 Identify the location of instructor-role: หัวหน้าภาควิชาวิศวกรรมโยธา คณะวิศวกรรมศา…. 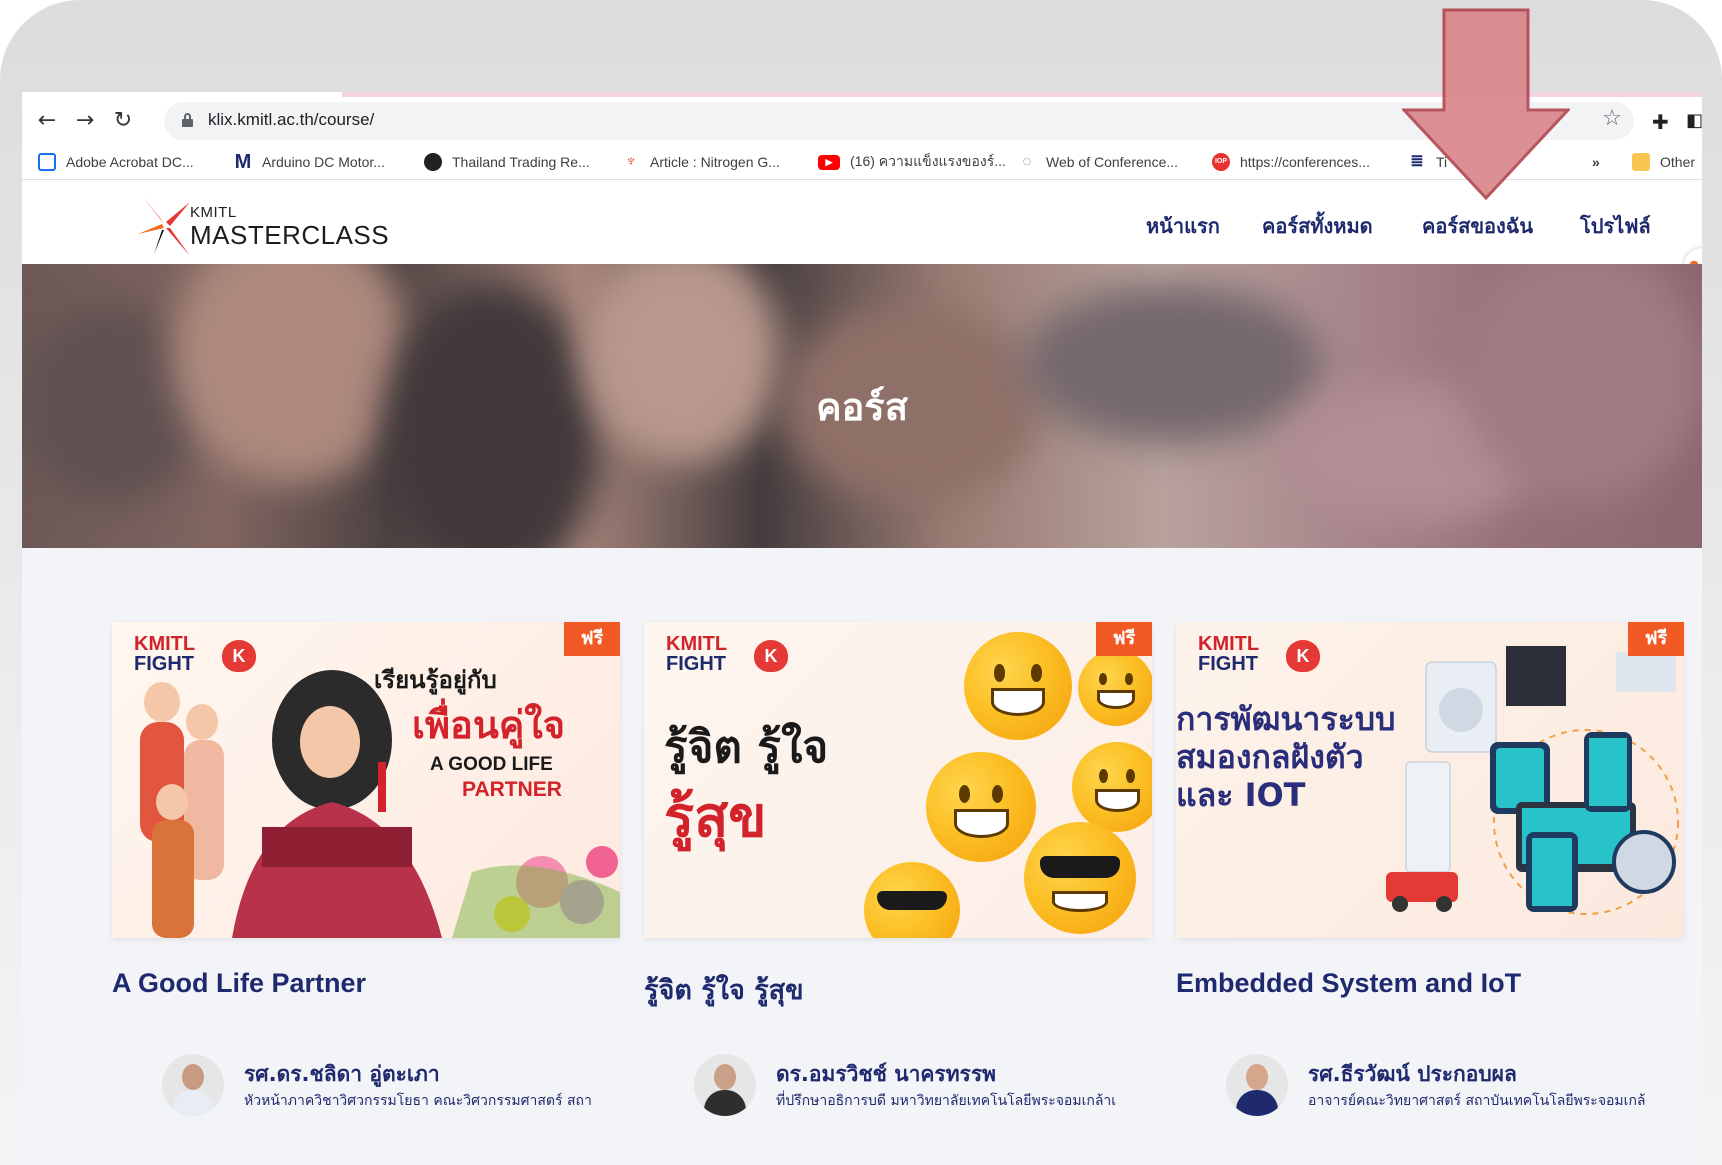
(418, 1101).